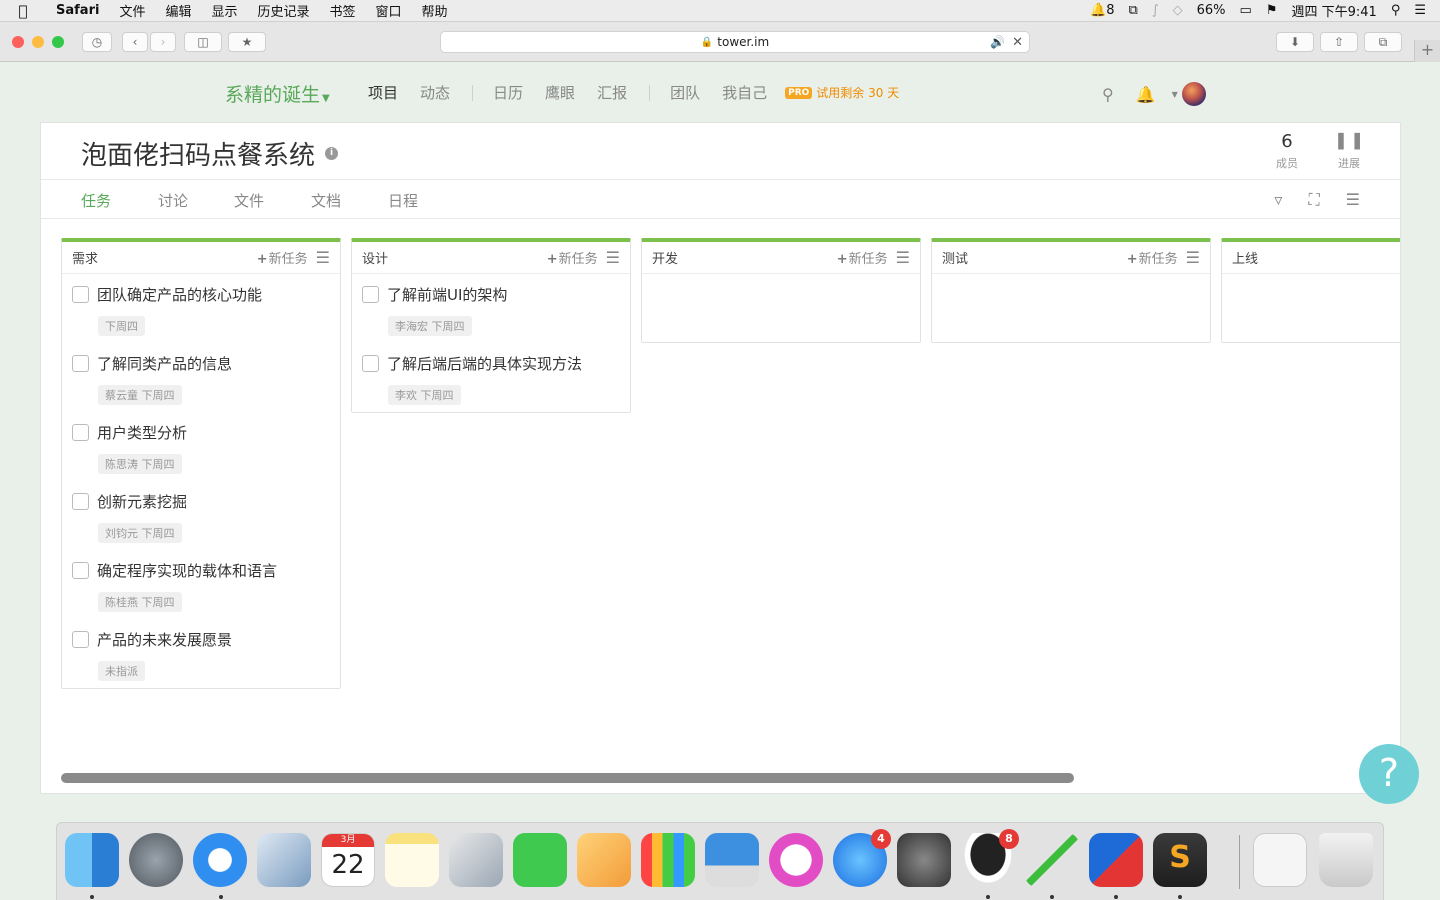  I want to click on task-title: 确定程序实现的载体和语言, so click(187, 570).